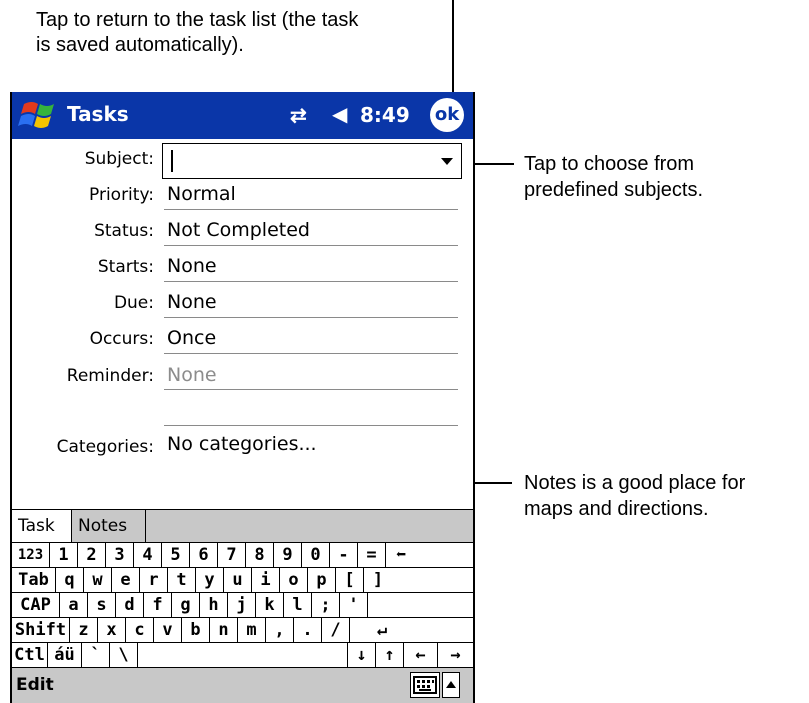 This screenshot has width=809, height=703. I want to click on tab-task: Task, so click(42, 526).